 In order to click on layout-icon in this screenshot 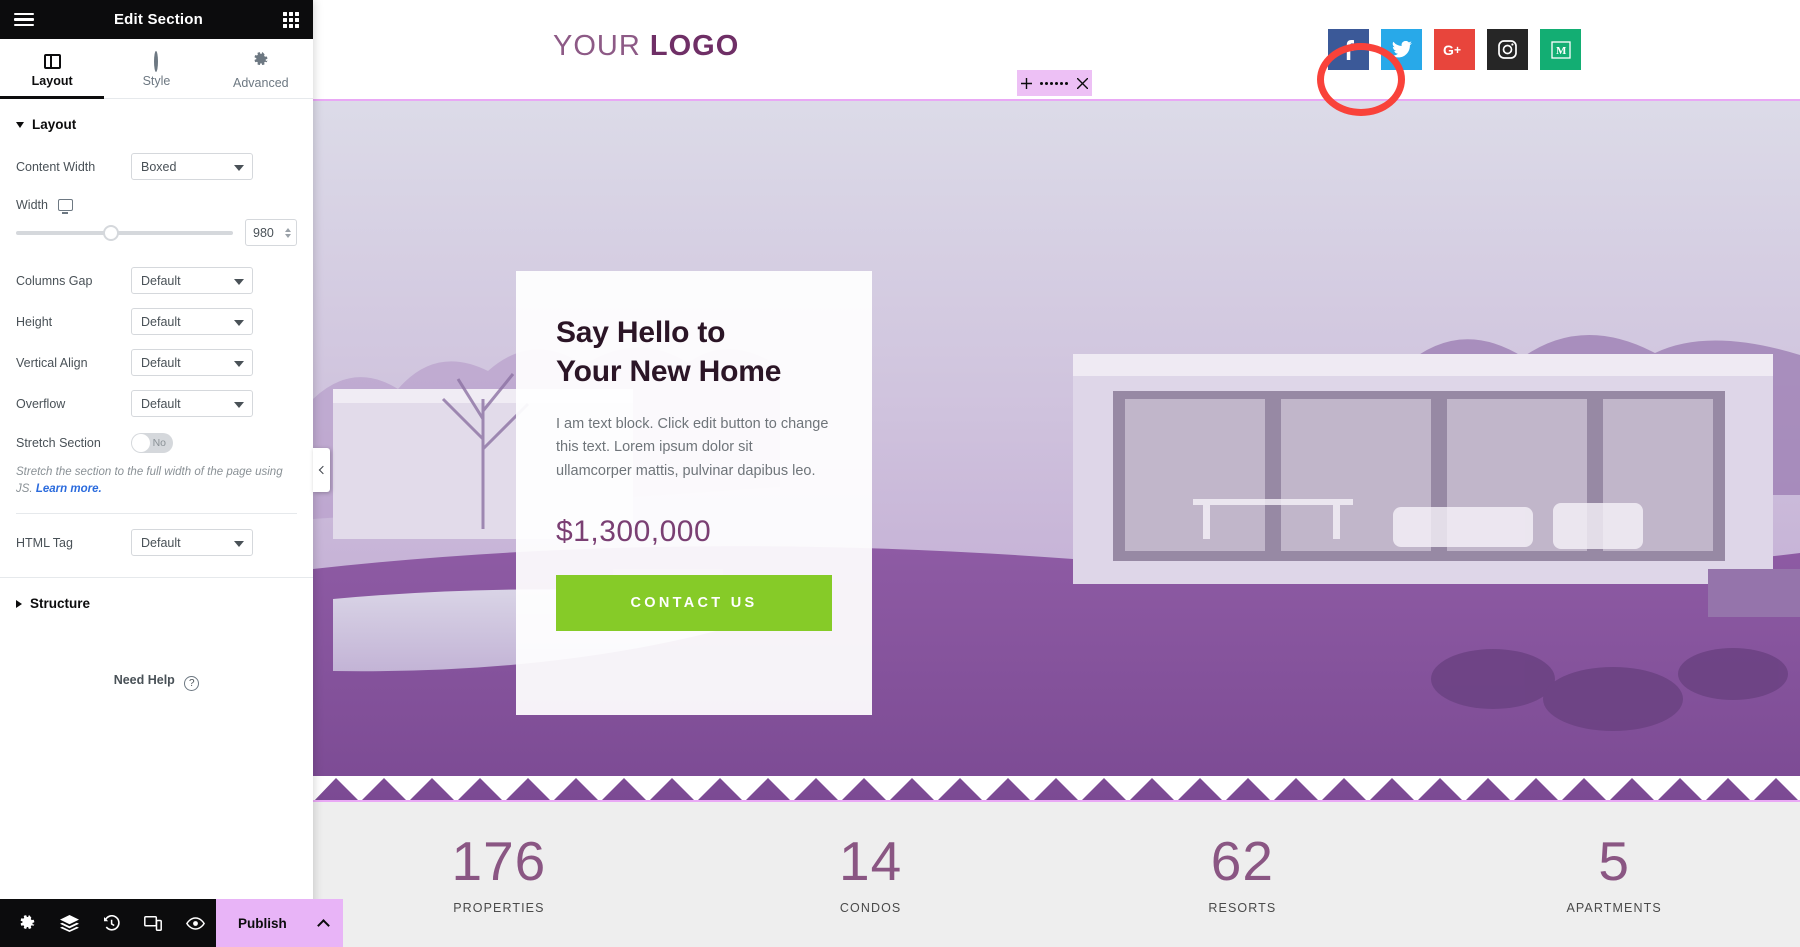, I will do `click(52, 61)`.